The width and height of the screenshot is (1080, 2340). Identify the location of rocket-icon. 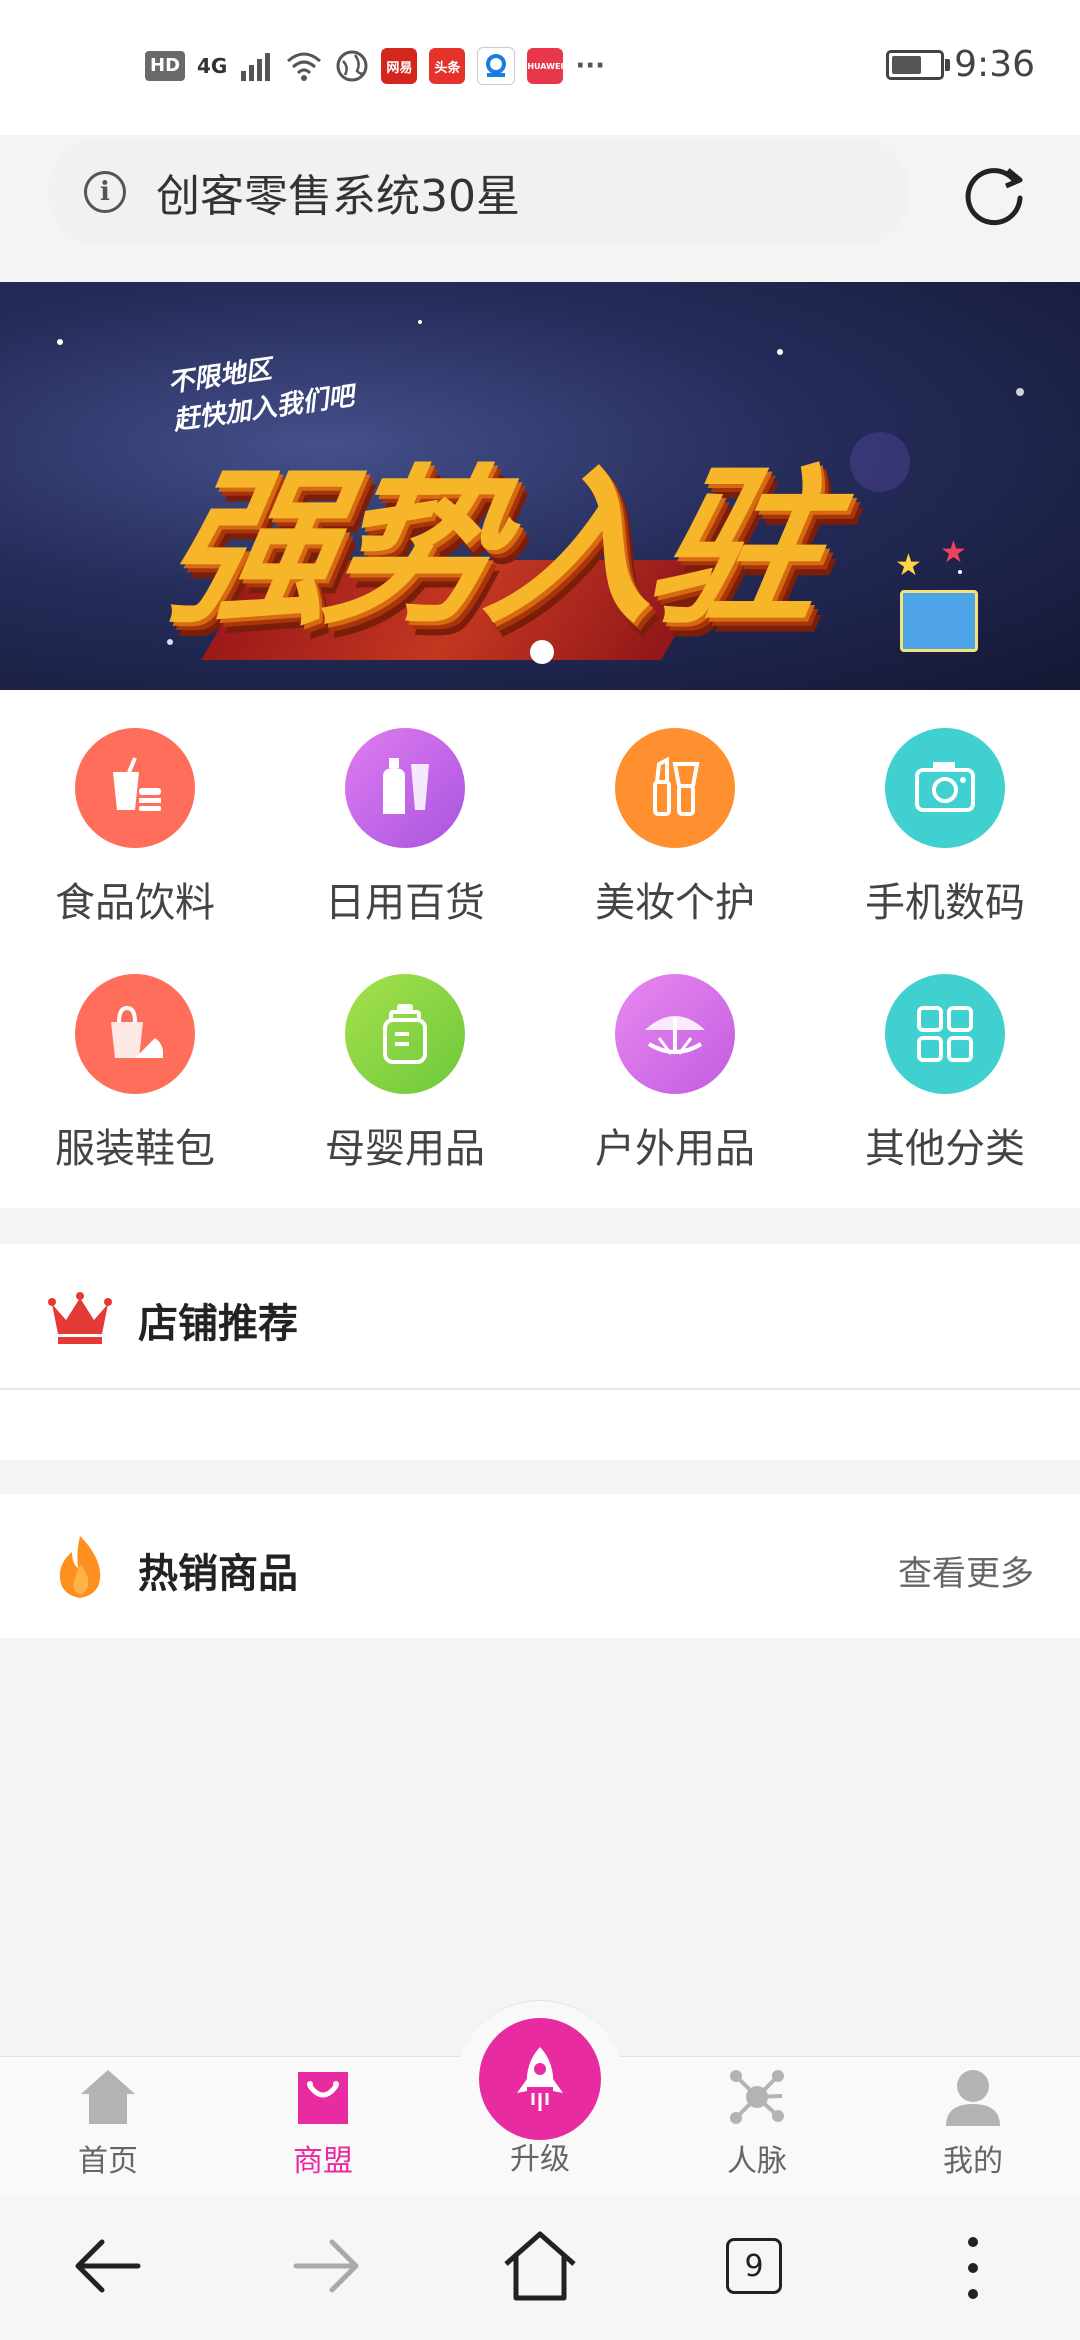
(540, 2079).